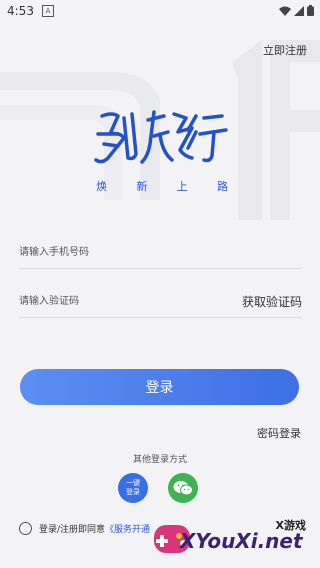  Describe the element at coordinates (159, 387) in the screenshot. I see `login-button: 登录` at that location.